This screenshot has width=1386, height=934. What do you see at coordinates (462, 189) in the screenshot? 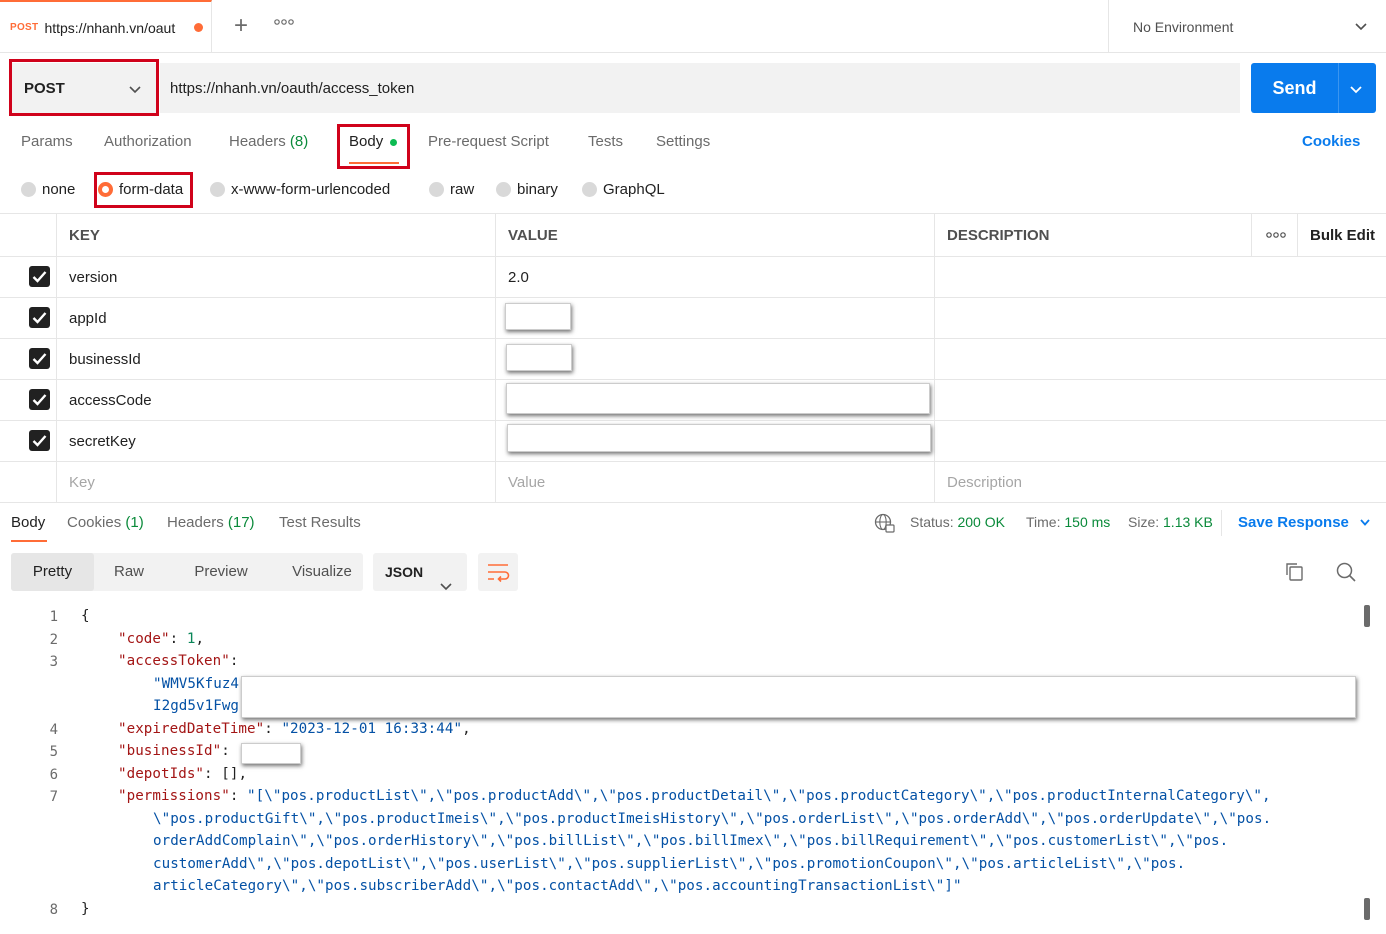
I see `radio-raw-label: raw` at bounding box center [462, 189].